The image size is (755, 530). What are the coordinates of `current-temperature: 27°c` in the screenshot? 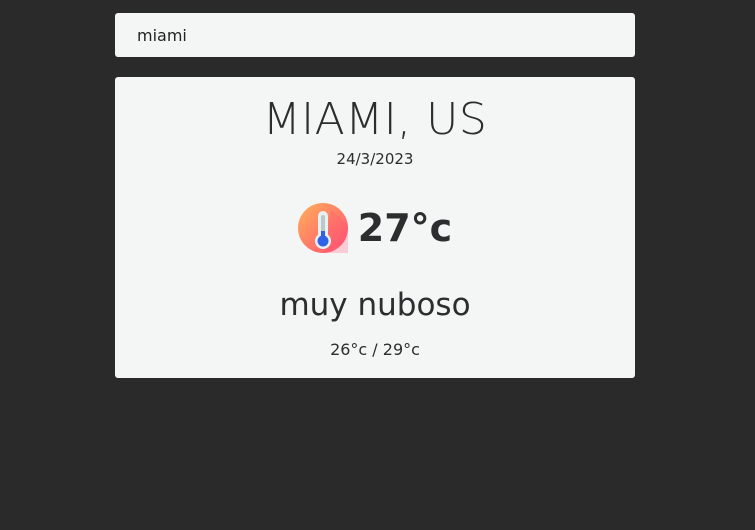 It's located at (405, 228).